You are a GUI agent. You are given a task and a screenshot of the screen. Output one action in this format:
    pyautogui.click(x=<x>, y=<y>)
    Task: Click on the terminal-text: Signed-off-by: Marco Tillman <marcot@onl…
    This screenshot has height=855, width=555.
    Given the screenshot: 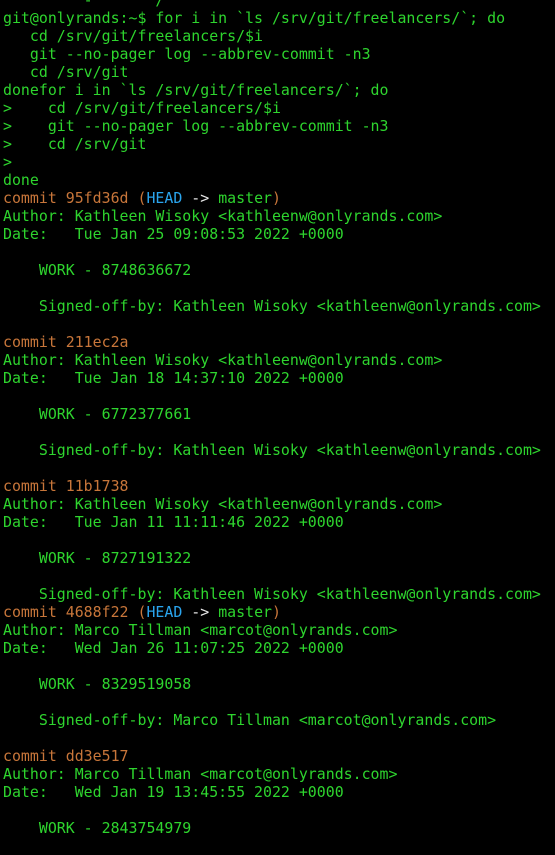 What is the action you would take?
    pyautogui.click(x=250, y=720)
    